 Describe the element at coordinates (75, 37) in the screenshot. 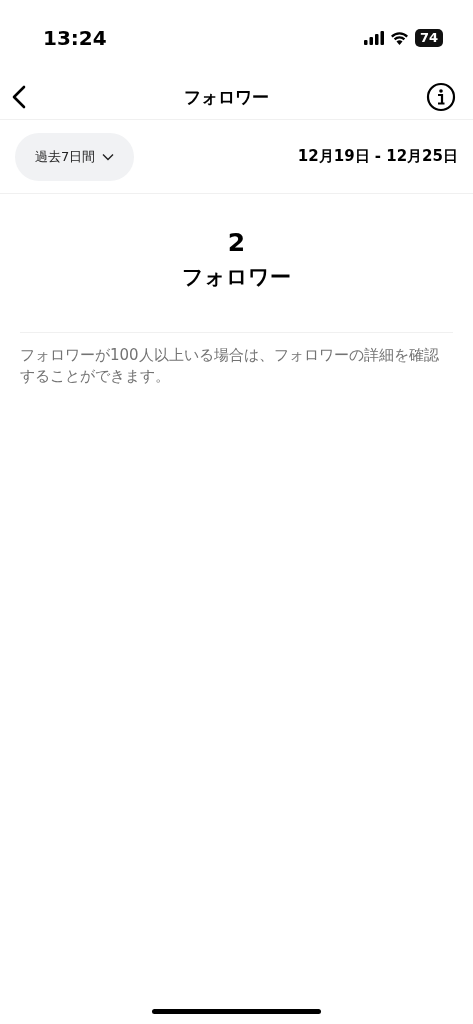

I see `status-time: 13:24` at that location.